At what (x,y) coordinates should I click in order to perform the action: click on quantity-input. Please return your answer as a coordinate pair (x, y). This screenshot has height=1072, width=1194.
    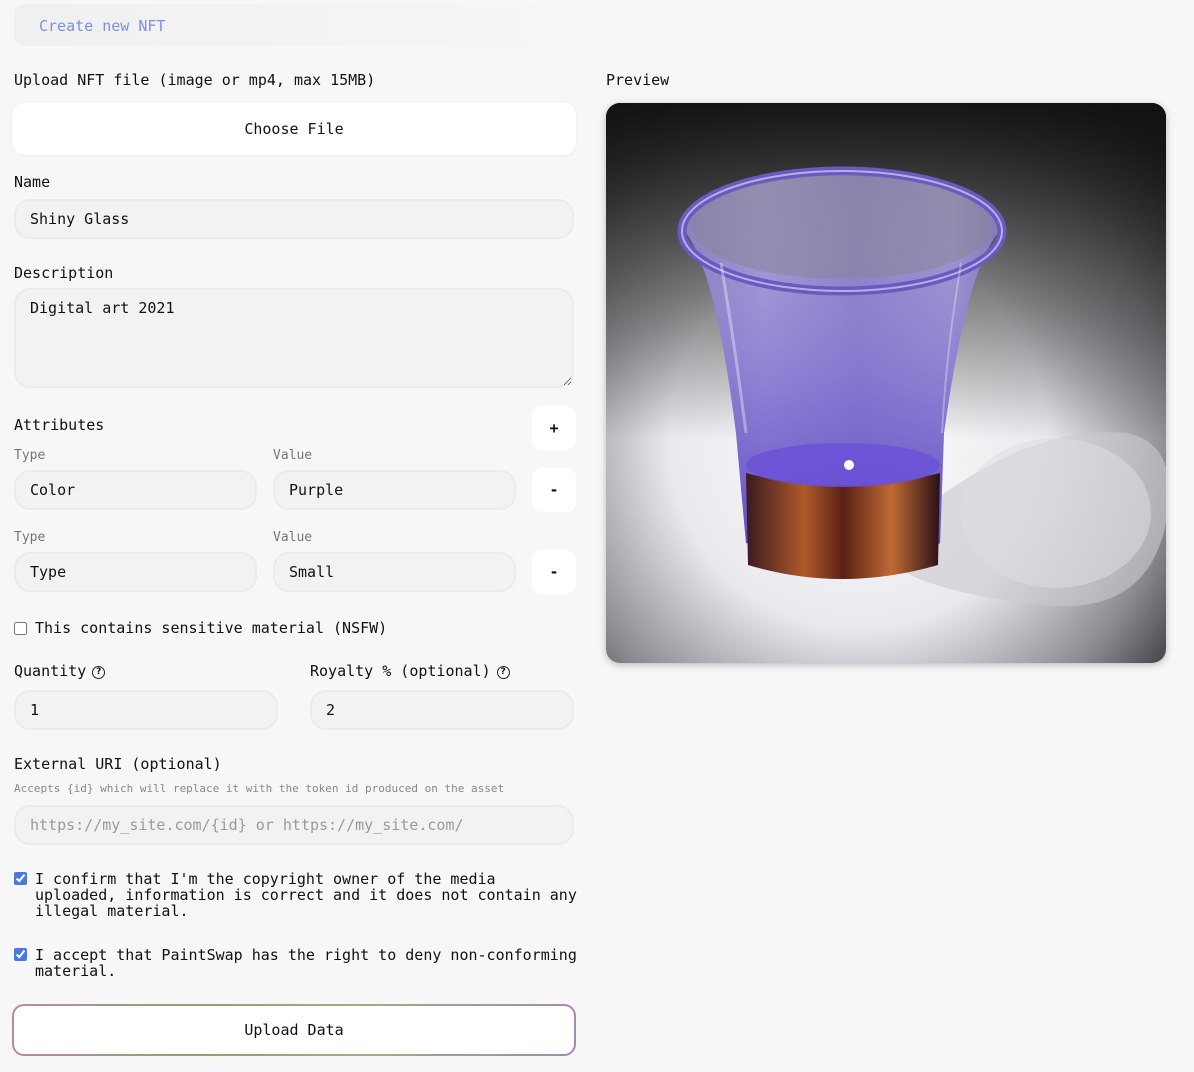
    Looking at the image, I should click on (146, 710).